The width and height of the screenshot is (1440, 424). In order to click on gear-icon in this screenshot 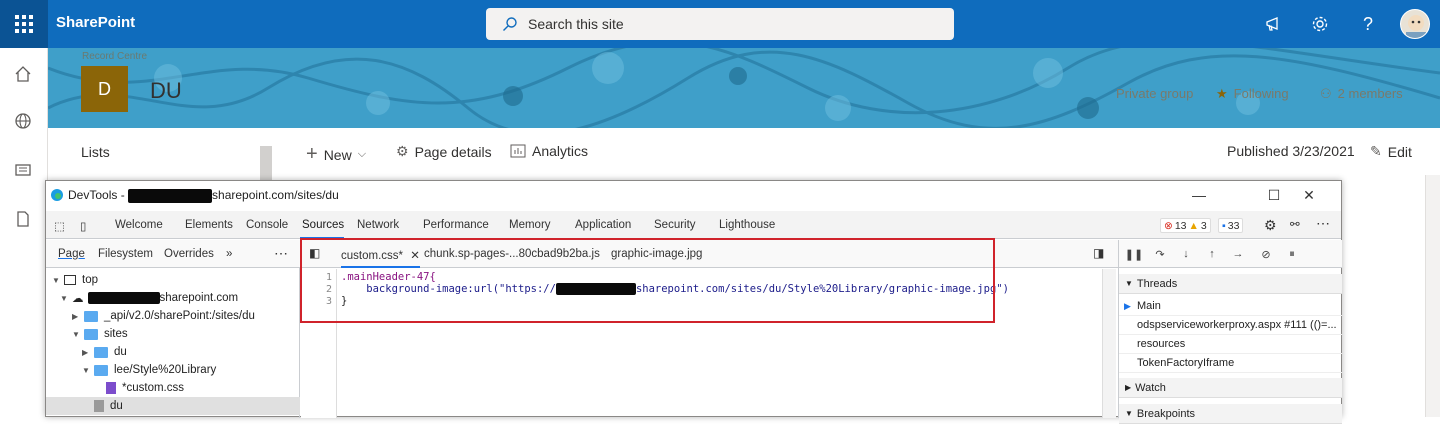, I will do `click(1320, 24)`.